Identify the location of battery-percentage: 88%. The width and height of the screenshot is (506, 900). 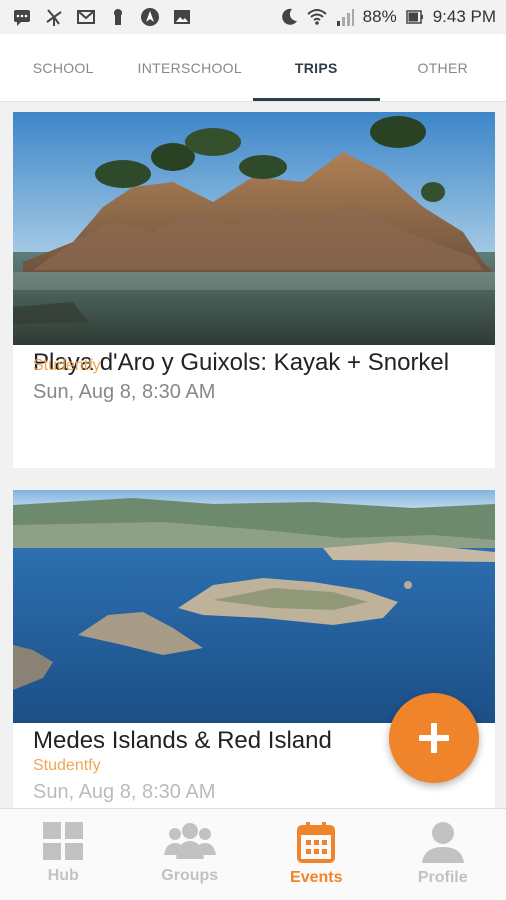
(379, 16).